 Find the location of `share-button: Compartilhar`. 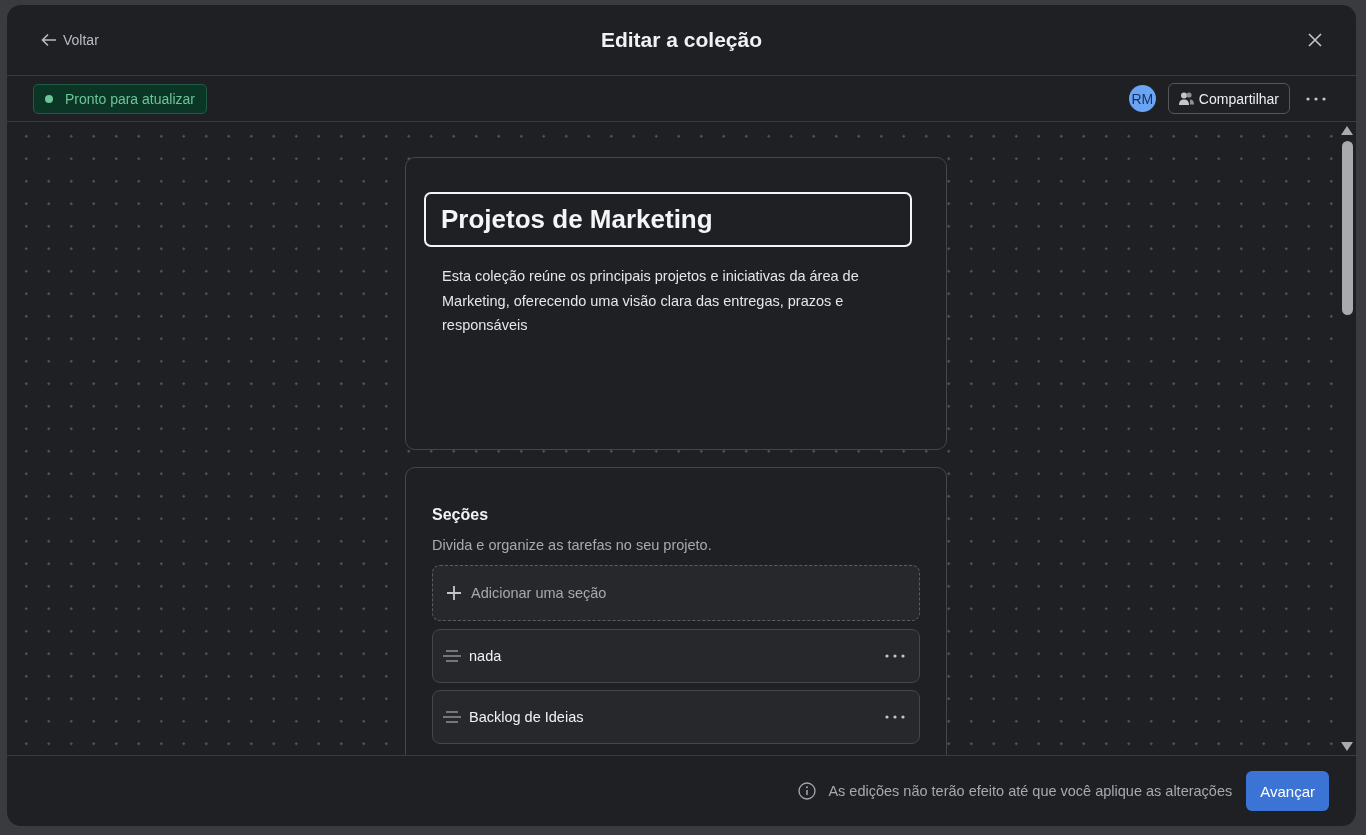

share-button: Compartilhar is located at coordinates (1228, 98).